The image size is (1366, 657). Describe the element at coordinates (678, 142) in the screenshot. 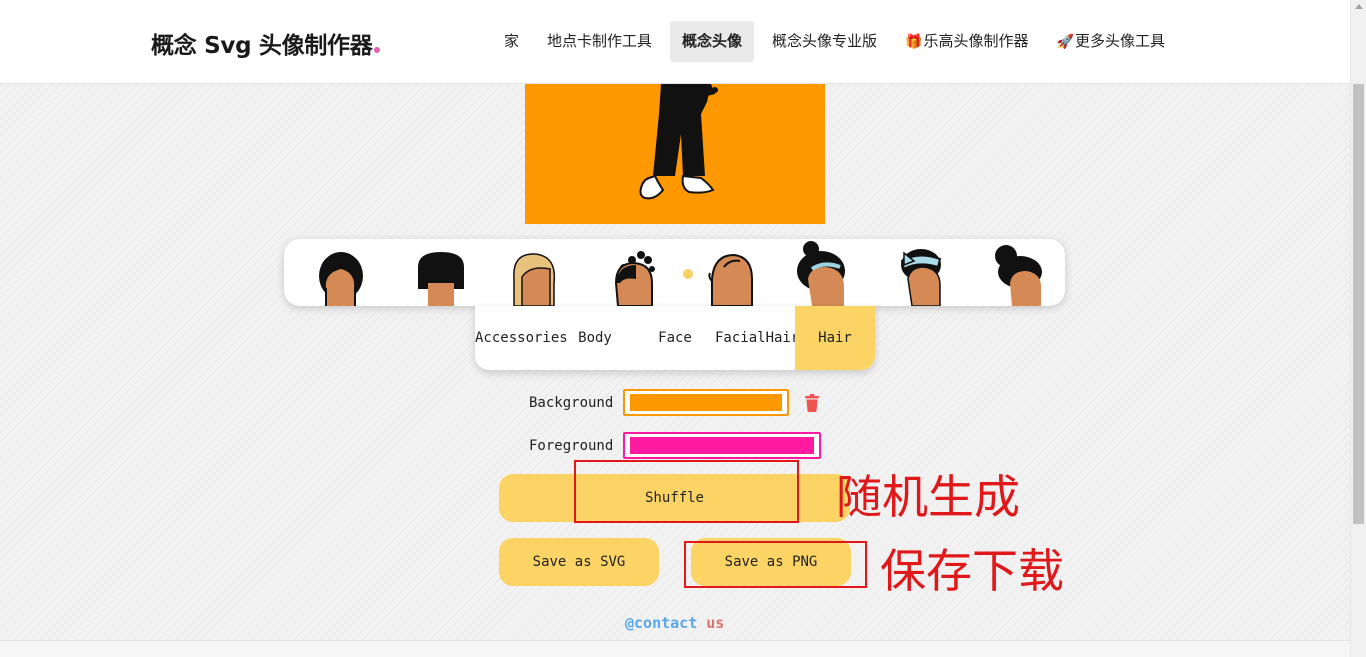

I see `avatar-figure-illustration` at that location.